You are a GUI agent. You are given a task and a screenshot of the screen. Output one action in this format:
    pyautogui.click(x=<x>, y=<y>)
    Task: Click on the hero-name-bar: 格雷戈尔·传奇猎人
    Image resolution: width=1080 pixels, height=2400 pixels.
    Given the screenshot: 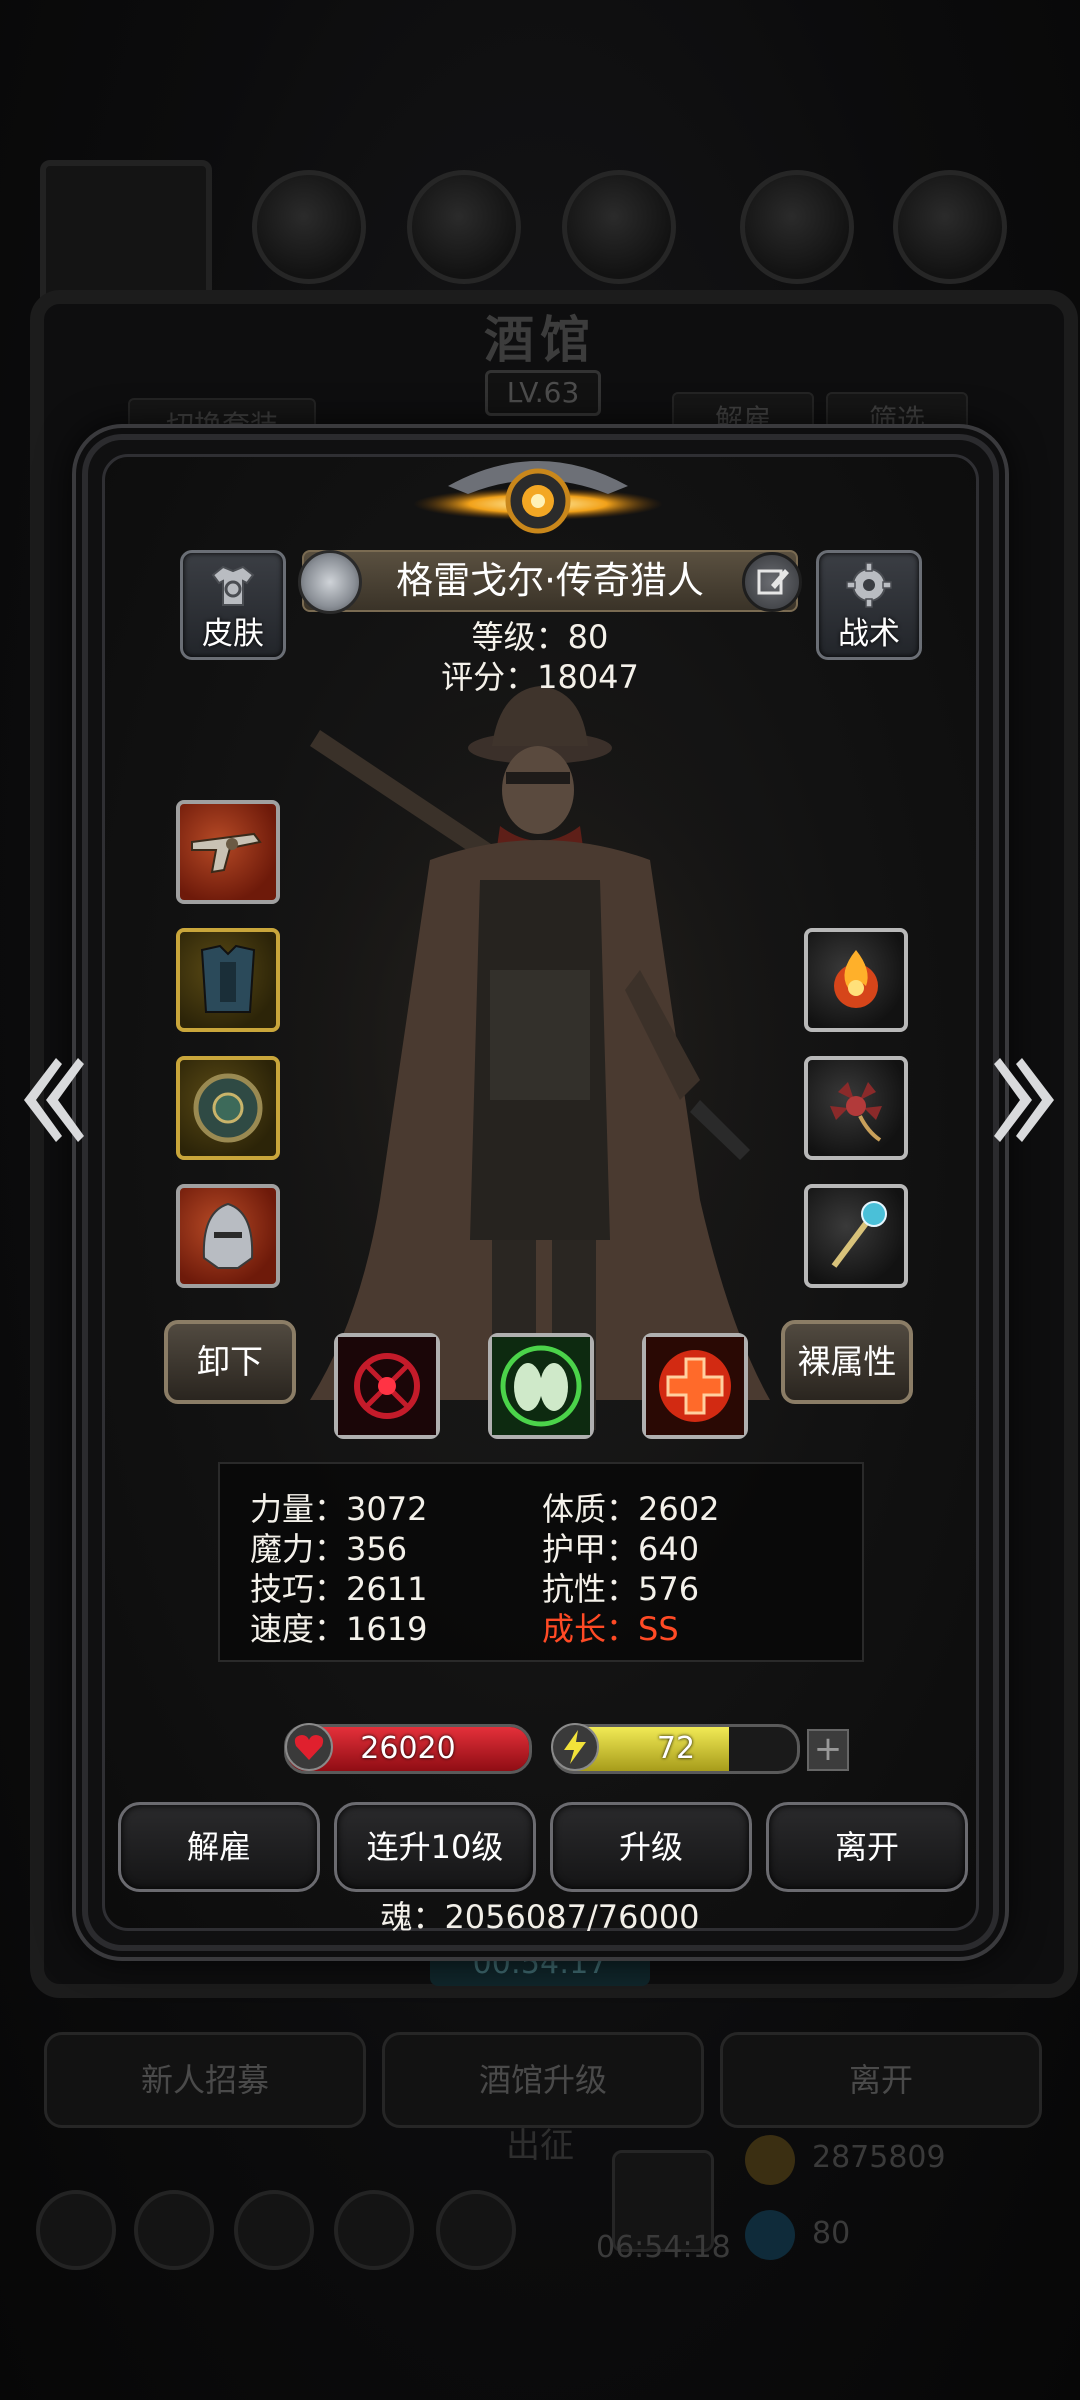 What is the action you would take?
    pyautogui.click(x=550, y=582)
    